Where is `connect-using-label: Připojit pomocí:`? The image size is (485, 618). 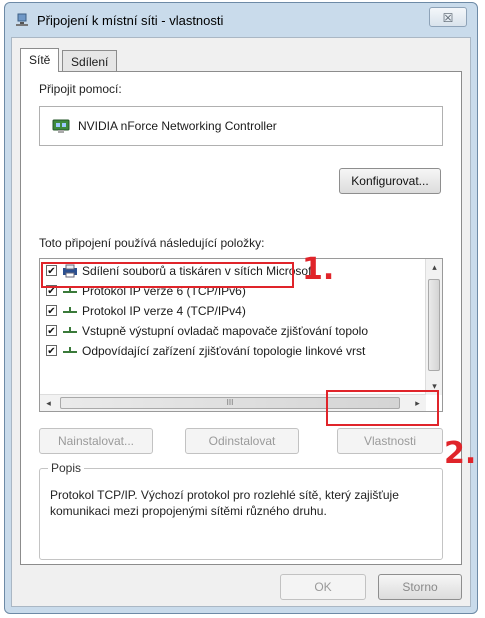
connect-using-label: Připojit pomocí: is located at coordinates (80, 89).